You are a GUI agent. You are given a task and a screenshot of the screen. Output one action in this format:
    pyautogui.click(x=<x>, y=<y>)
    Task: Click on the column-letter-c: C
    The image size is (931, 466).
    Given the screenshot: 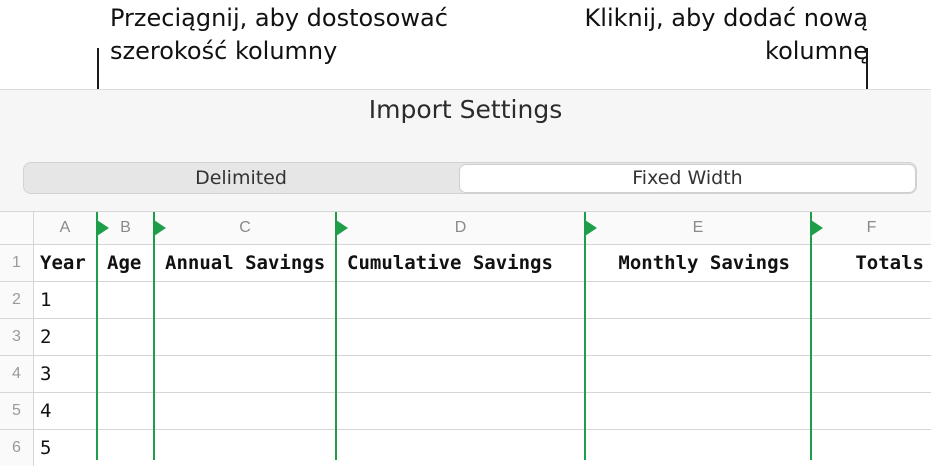 What is the action you would take?
    pyautogui.click(x=245, y=228)
    